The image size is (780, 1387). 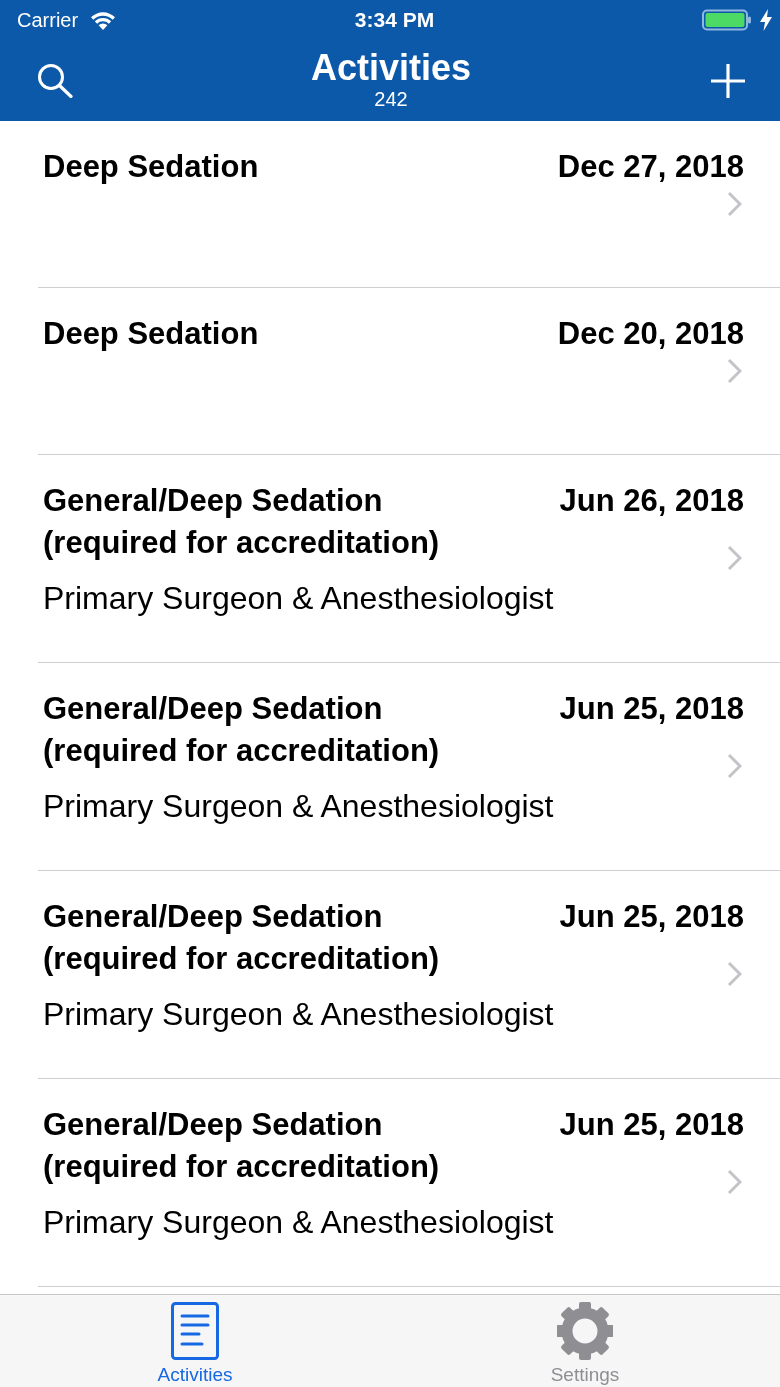 I want to click on activity-row: General/Deep Sedation (required for accreditation) Primary Surgeon & Anesthesiologist Jun 26, 2018, so click(x=409, y=559).